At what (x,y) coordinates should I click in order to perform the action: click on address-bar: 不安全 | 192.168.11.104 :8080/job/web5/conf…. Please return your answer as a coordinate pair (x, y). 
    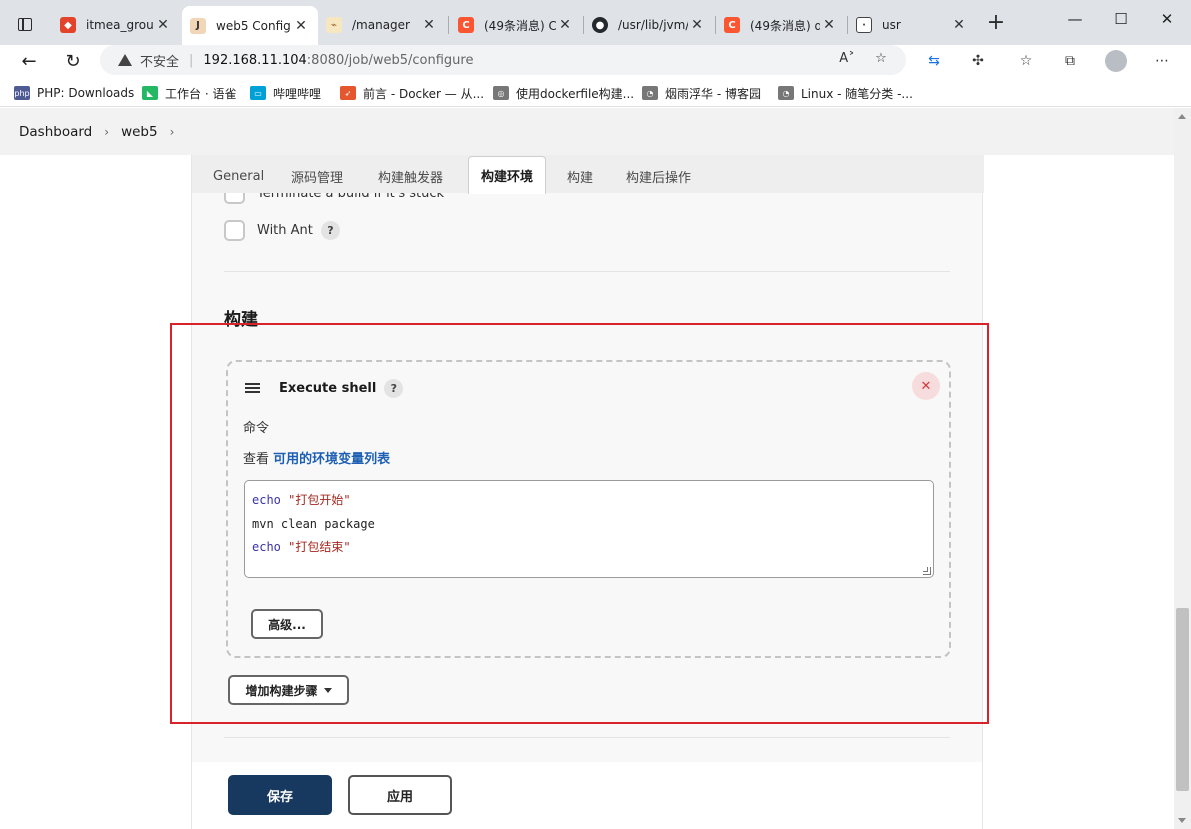
    Looking at the image, I should click on (503, 60).